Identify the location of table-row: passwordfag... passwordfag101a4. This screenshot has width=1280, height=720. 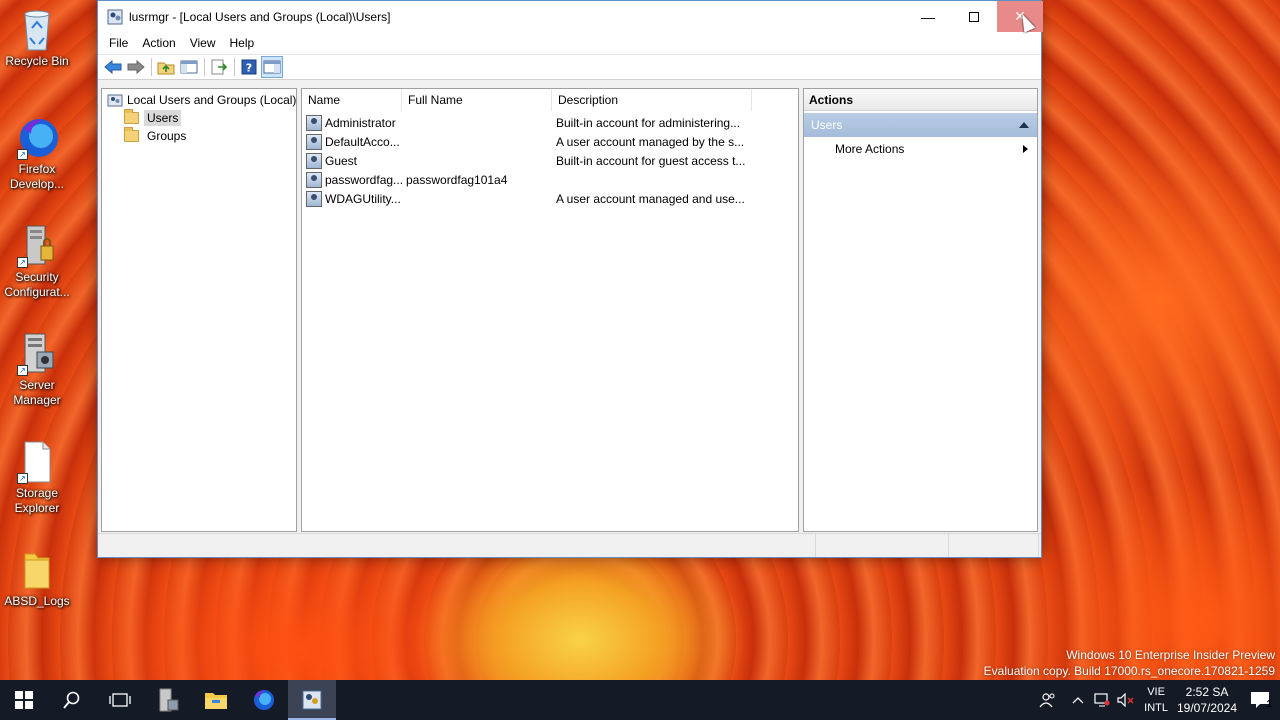
(529, 179).